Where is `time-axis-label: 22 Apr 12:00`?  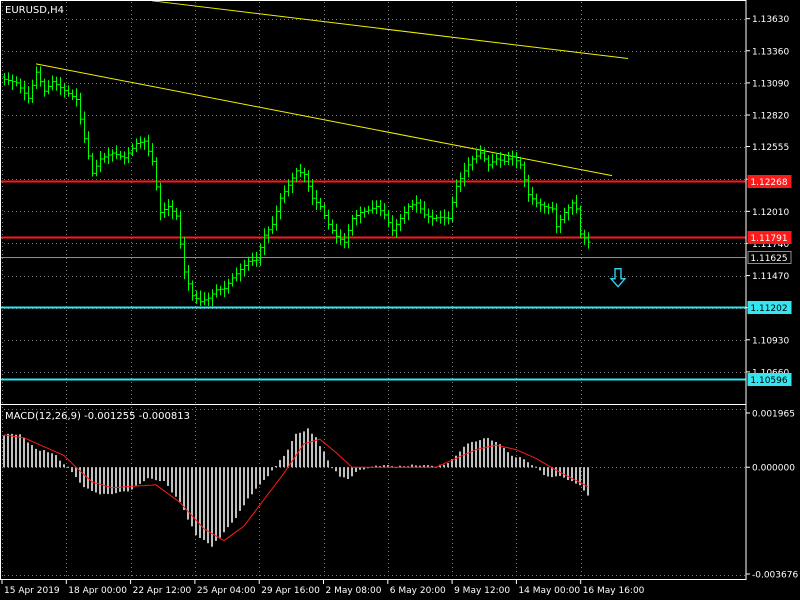
time-axis-label: 22 Apr 12:00 is located at coordinates (162, 591).